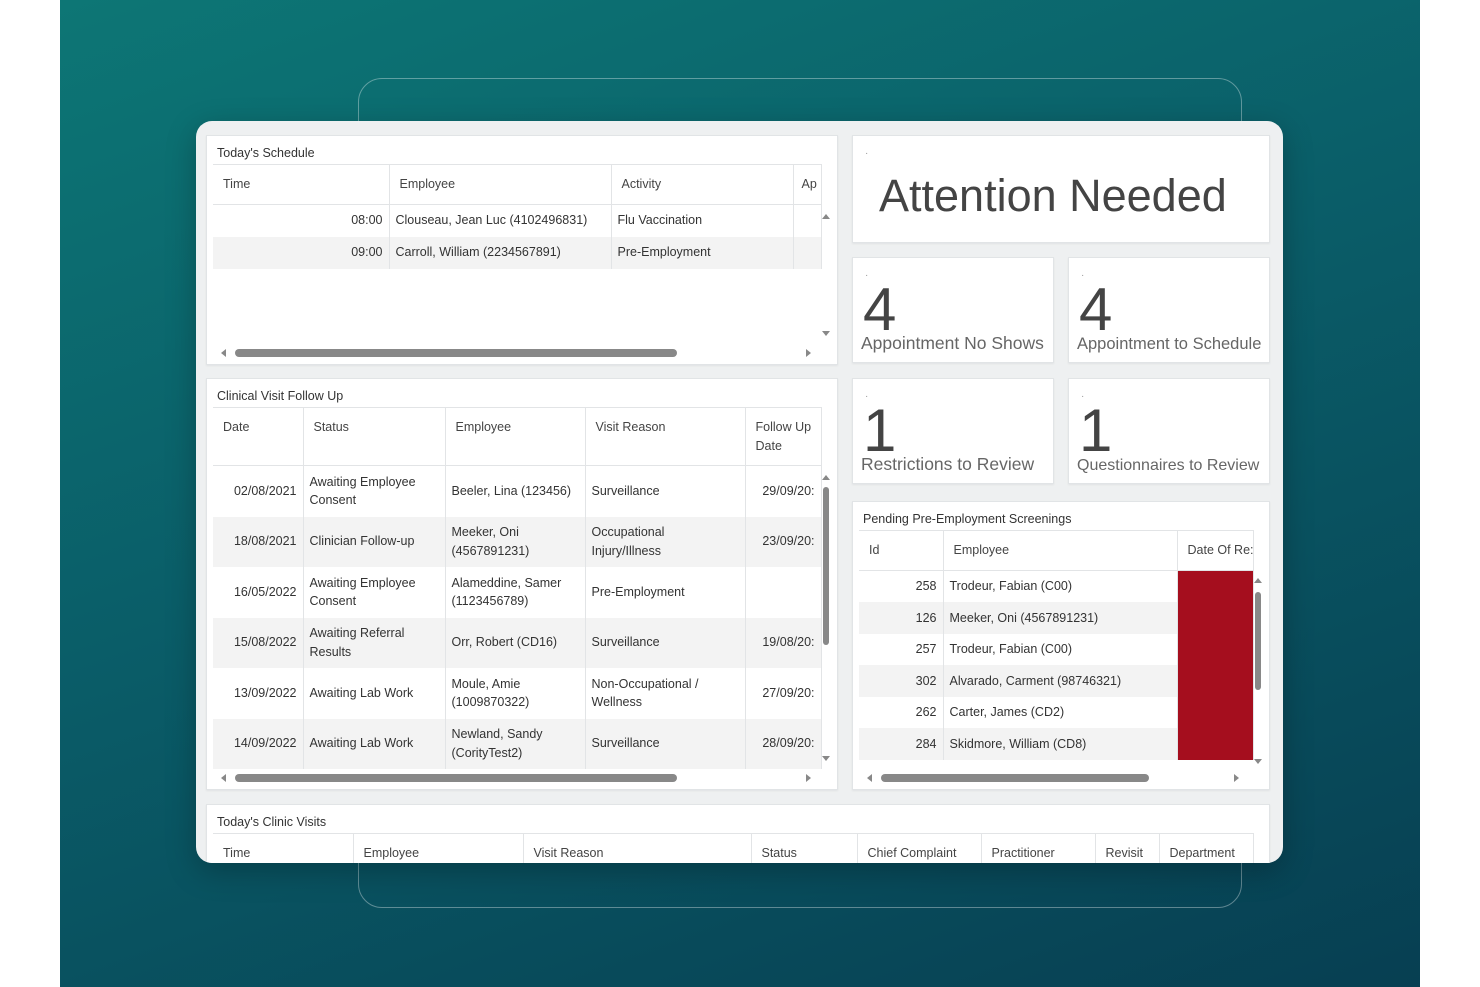 This screenshot has width=1480, height=987. What do you see at coordinates (1038, 848) in the screenshot?
I see `column-header-practitioner: Practitioner` at bounding box center [1038, 848].